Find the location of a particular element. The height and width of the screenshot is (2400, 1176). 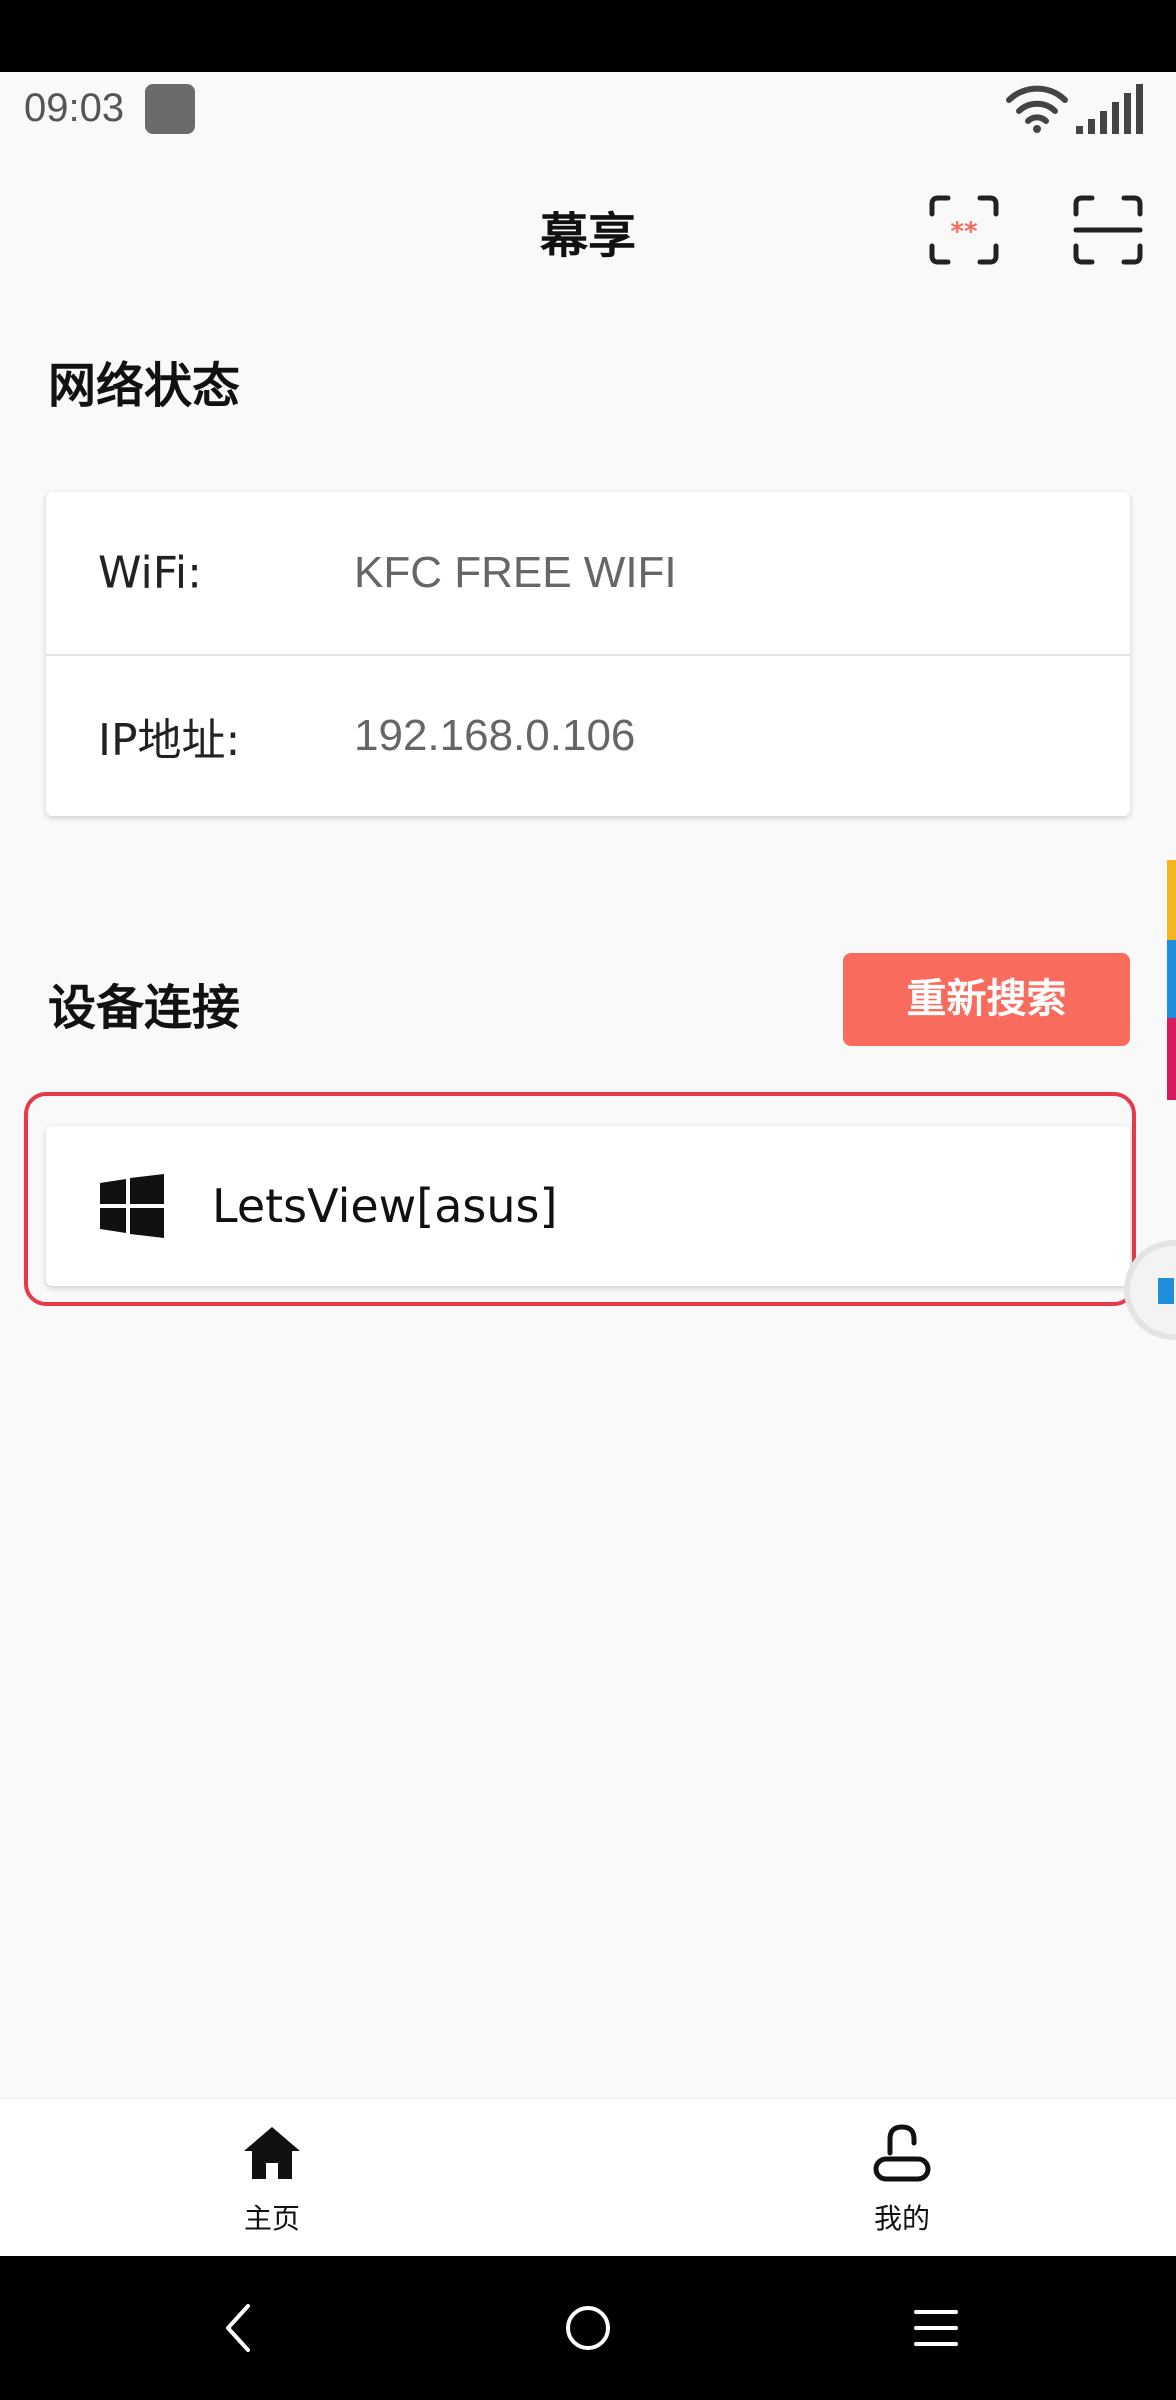

home-button-icon is located at coordinates (588, 2328).